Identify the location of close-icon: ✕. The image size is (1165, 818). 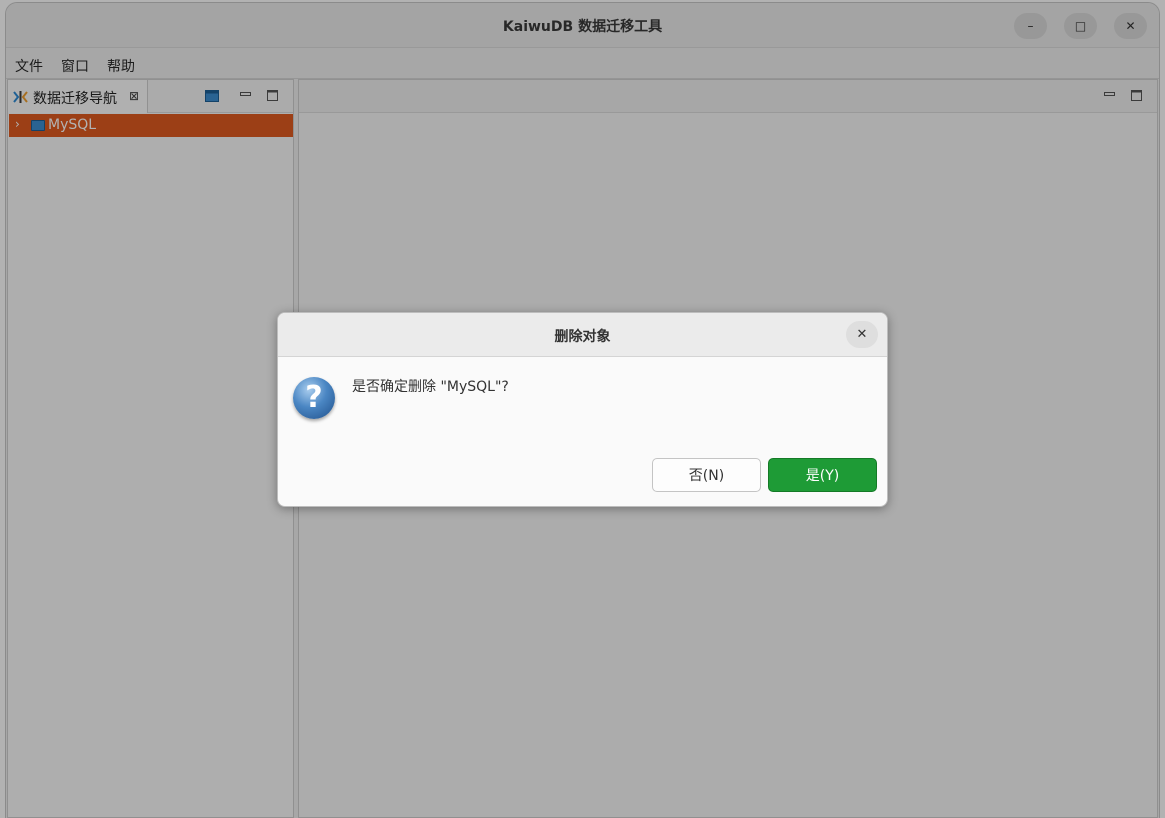
(862, 334).